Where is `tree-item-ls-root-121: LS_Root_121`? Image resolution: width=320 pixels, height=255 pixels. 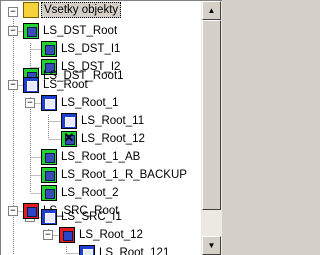 tree-item-ls-root-121: LS_Root_121 is located at coordinates (125, 249).